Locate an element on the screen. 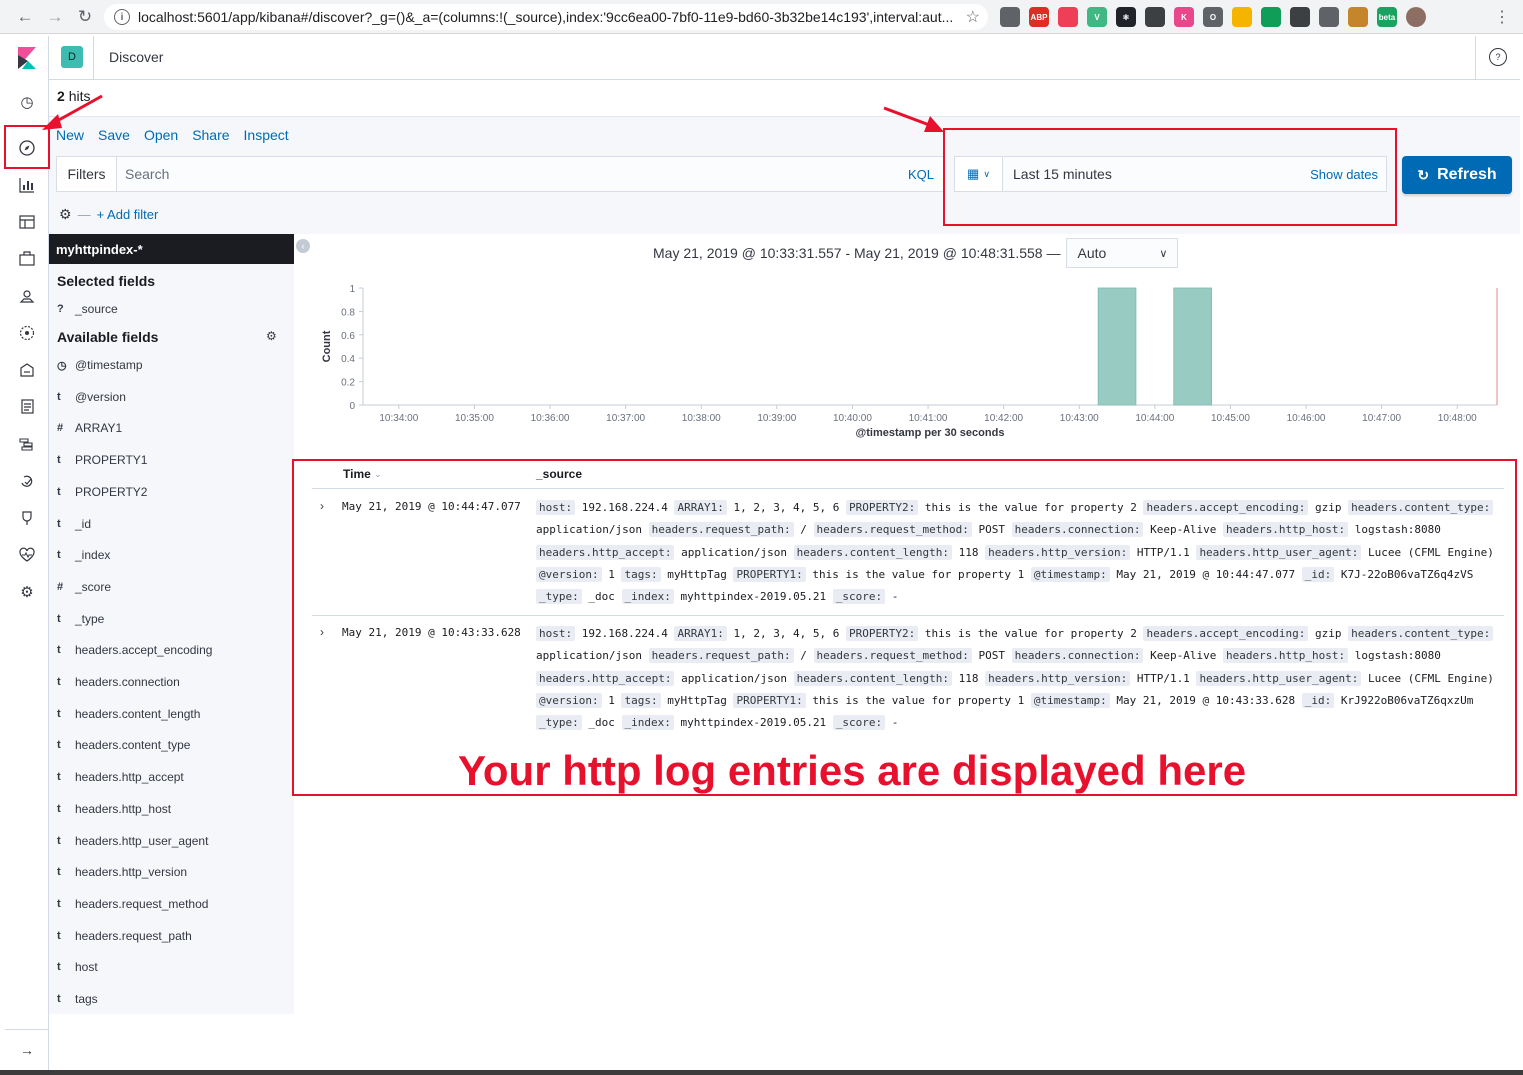 The image size is (1523, 1075). dots-ext-icon is located at coordinates (1329, 17).